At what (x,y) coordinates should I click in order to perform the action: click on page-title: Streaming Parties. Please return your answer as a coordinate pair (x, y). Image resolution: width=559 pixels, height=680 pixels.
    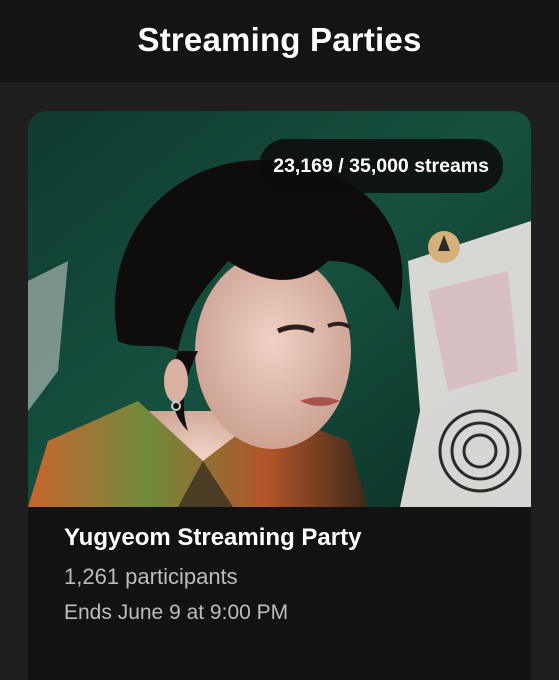
    Looking at the image, I should click on (279, 39).